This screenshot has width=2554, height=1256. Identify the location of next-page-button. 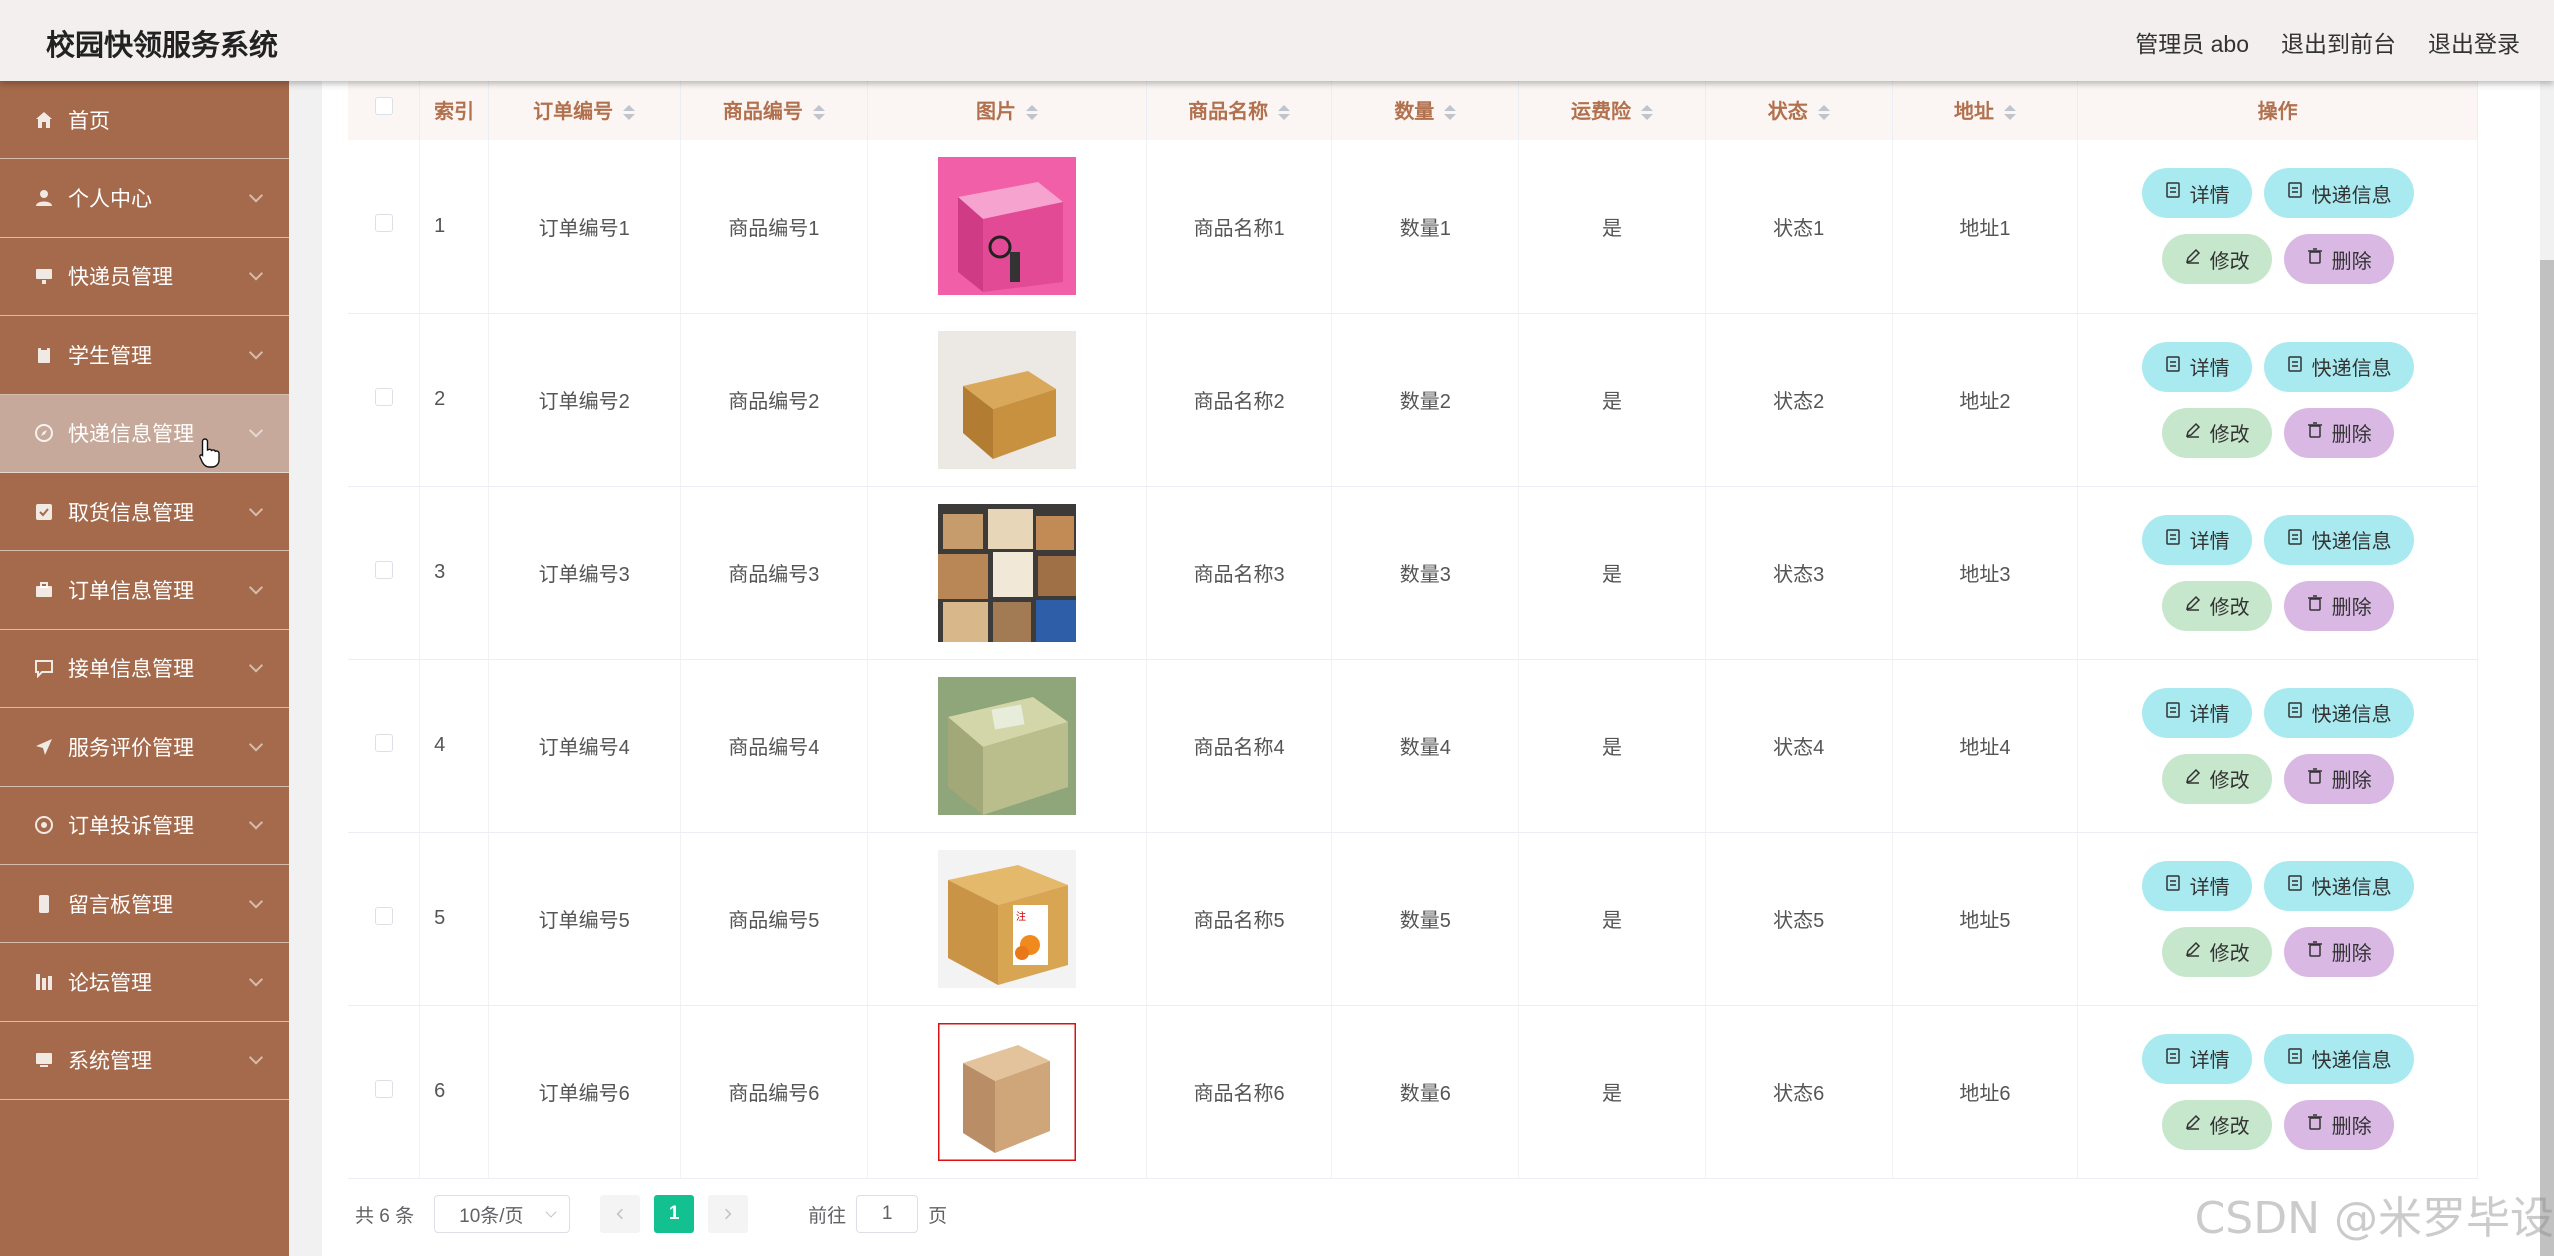
(728, 1214).